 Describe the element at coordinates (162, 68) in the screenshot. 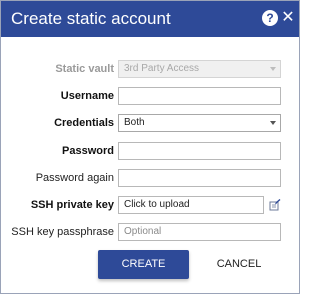

I see `static-vault-value: 3rd Party Access` at that location.